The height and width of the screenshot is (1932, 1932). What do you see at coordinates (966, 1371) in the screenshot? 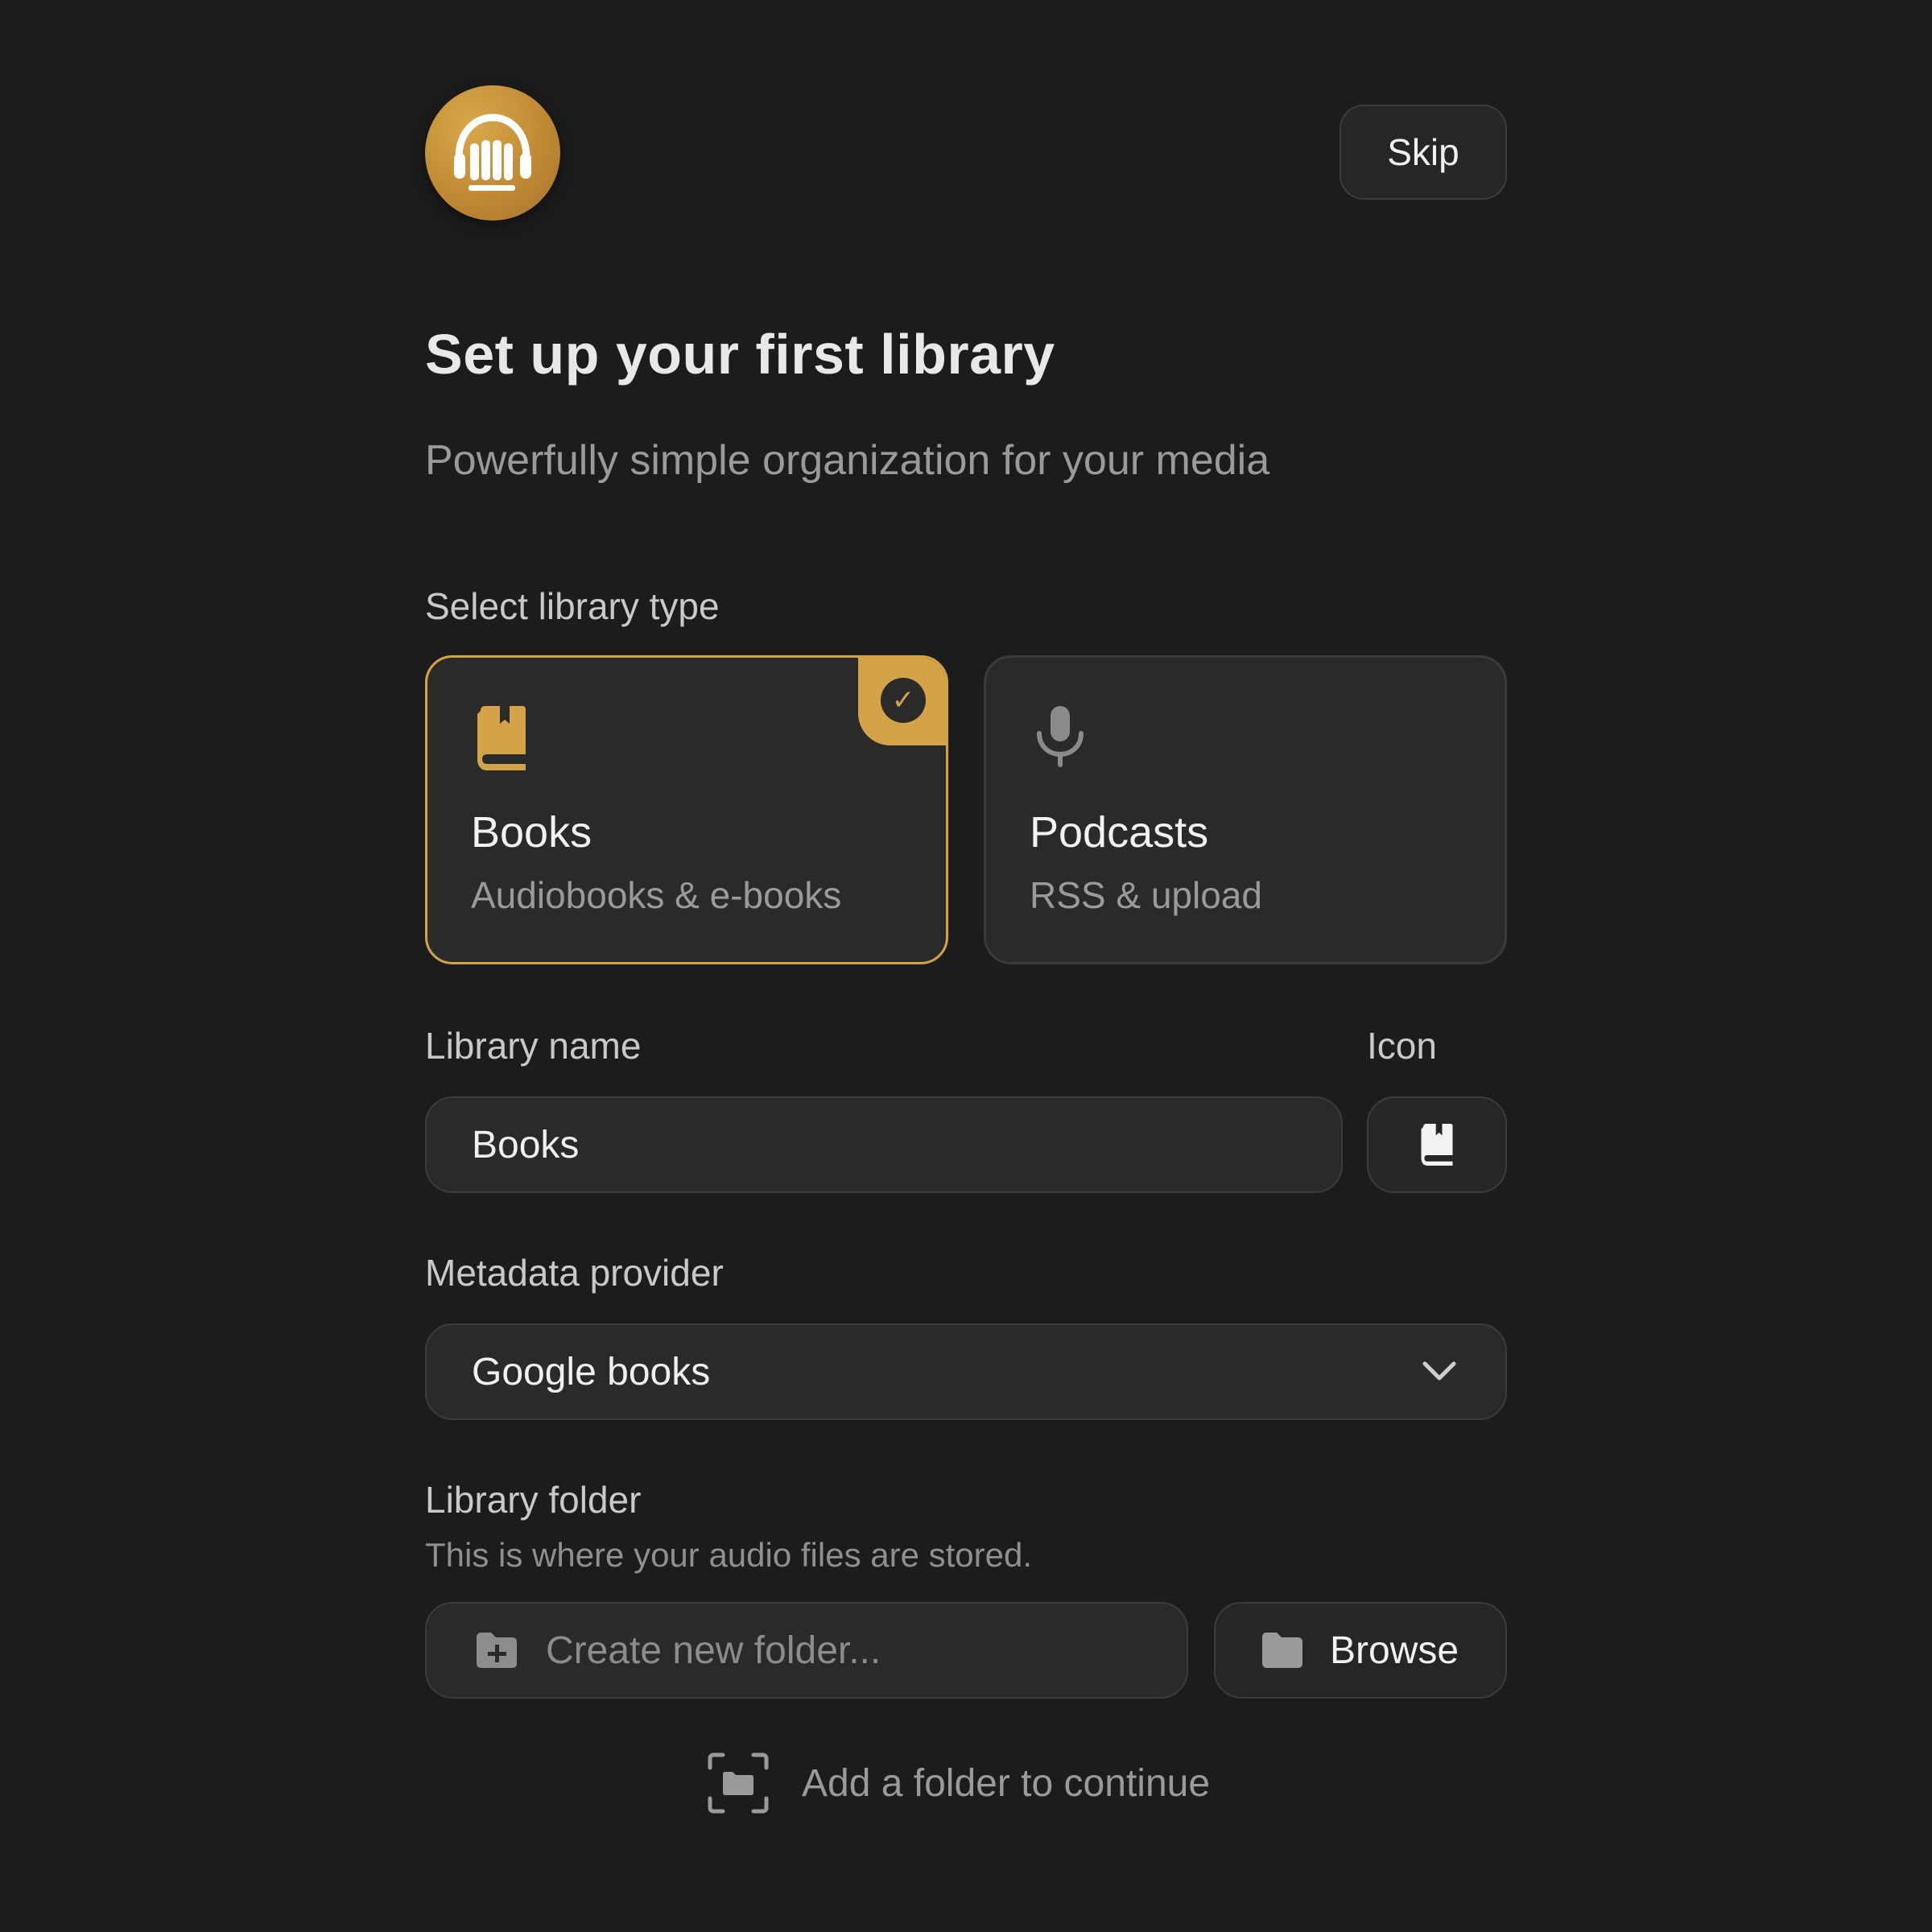
I see `metadata-provider-select: Google books` at bounding box center [966, 1371].